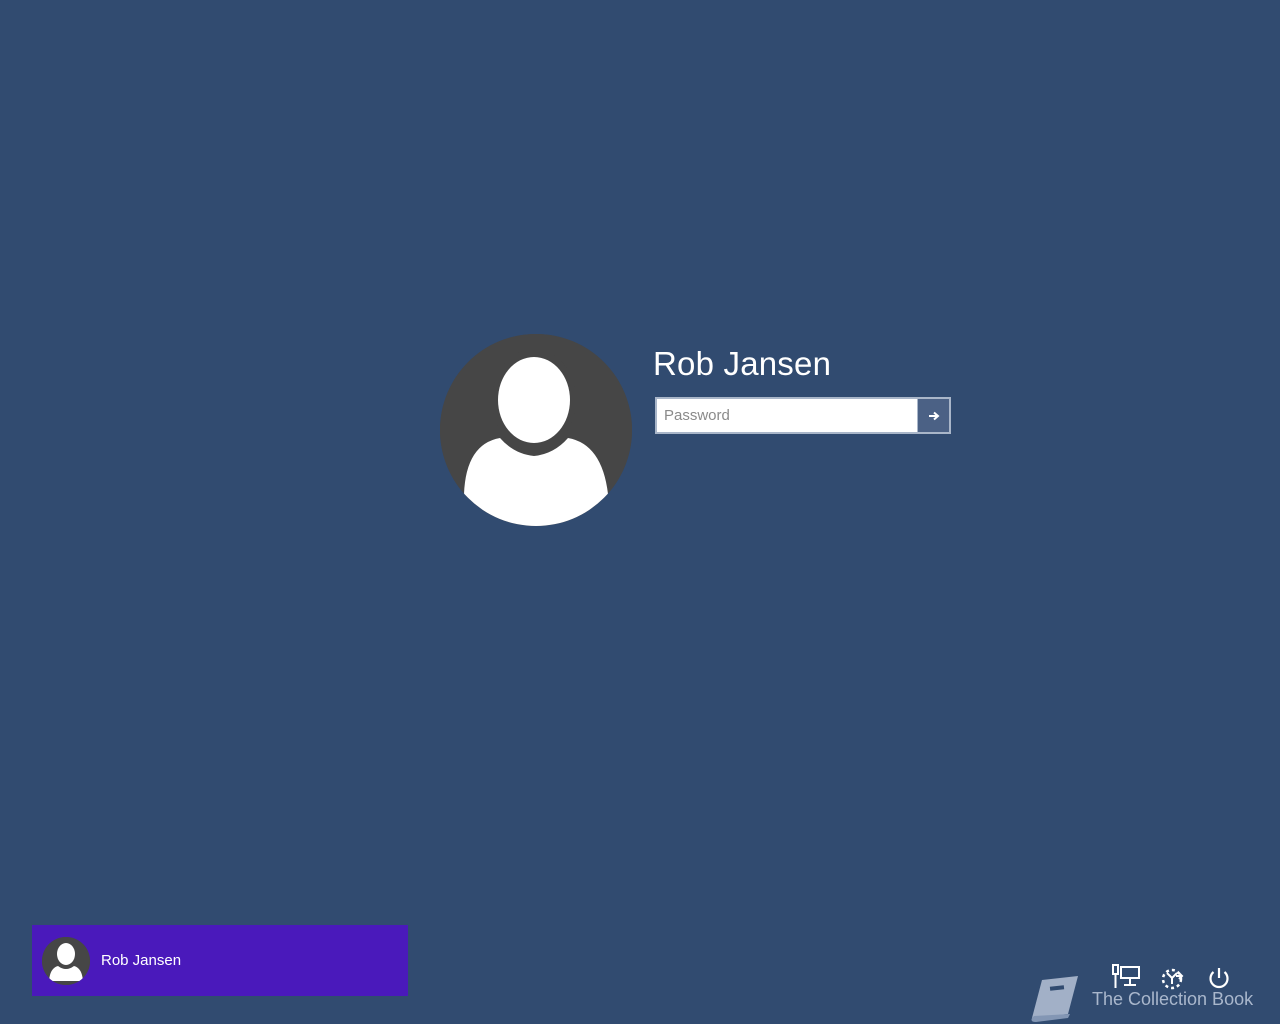 The image size is (1280, 1024). Describe the element at coordinates (1173, 999) in the screenshot. I see `watermark-text: The Collection Book` at that location.